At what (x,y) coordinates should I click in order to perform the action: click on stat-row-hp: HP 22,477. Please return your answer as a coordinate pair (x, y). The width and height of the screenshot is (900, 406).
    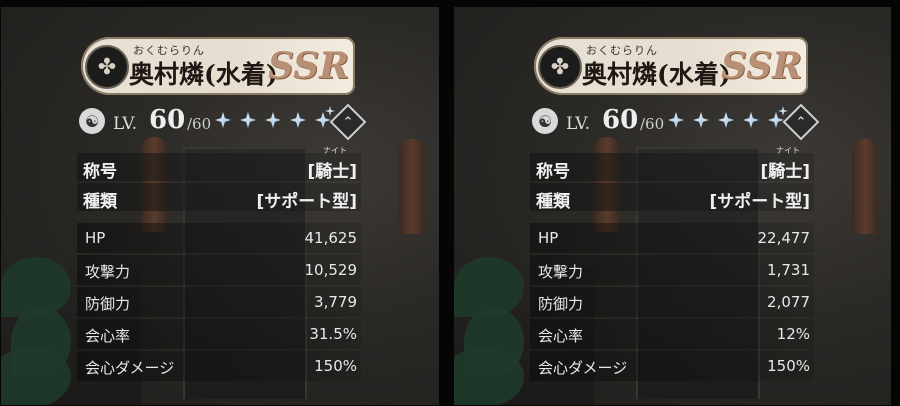
    Looking at the image, I should click on (672, 238).